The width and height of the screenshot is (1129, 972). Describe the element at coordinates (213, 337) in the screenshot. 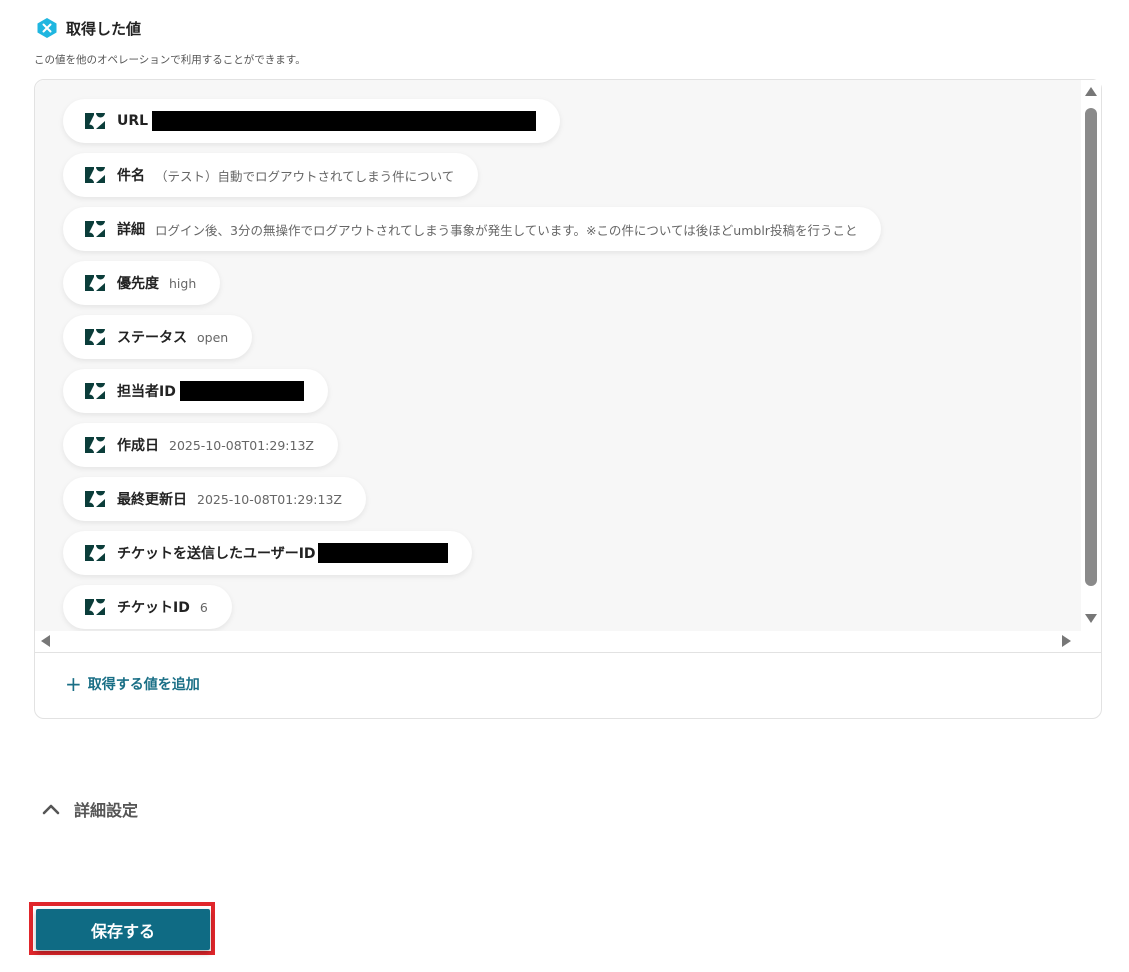

I see `value-text: open` at that location.